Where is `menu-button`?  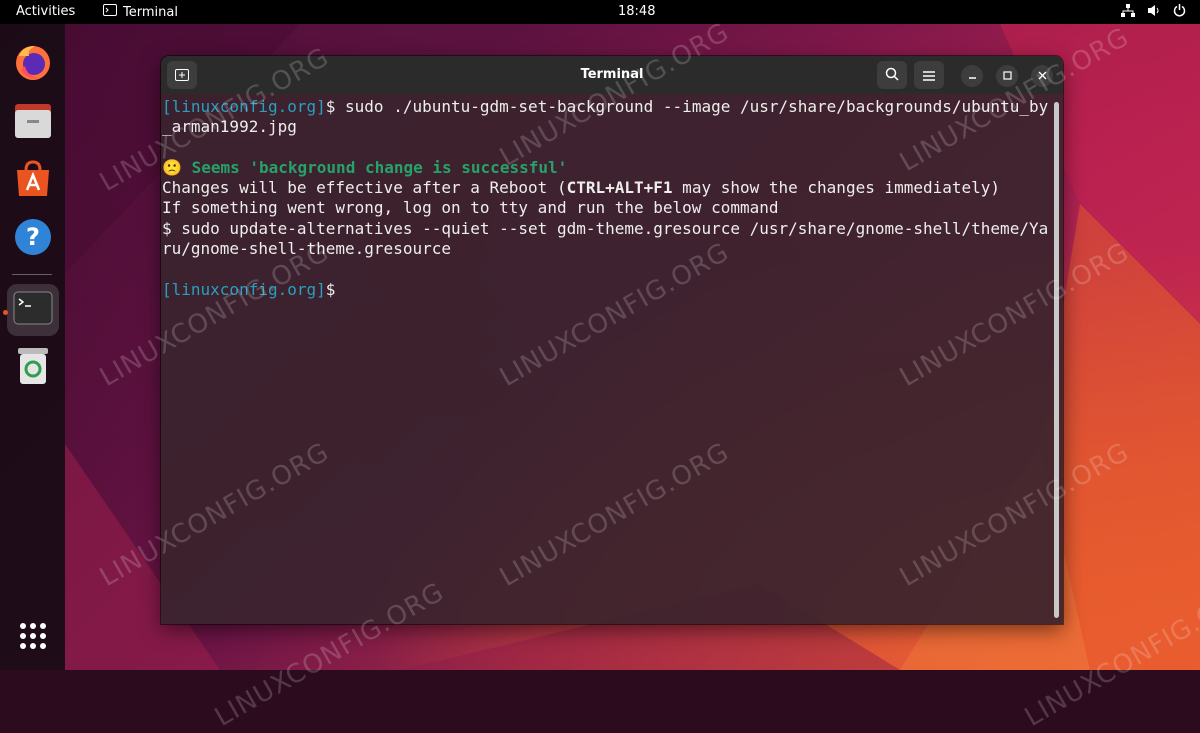
menu-button is located at coordinates (929, 75).